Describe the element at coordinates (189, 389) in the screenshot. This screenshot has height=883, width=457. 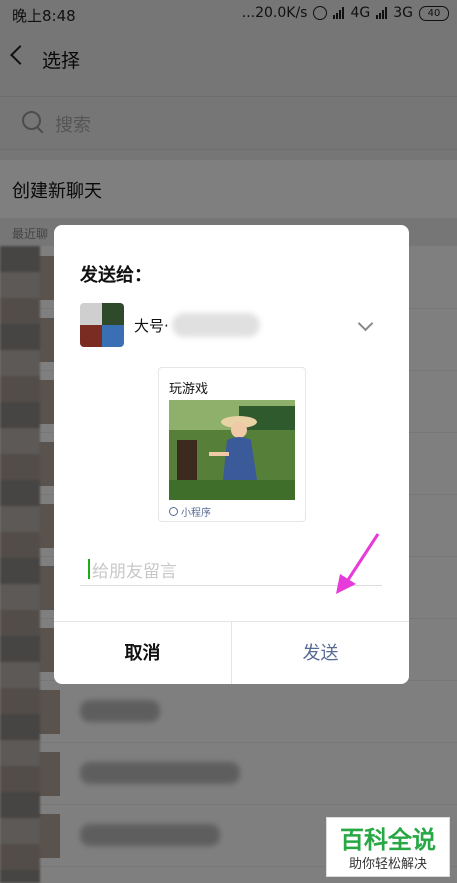
I see `mini-program-title: 玩游戏` at that location.